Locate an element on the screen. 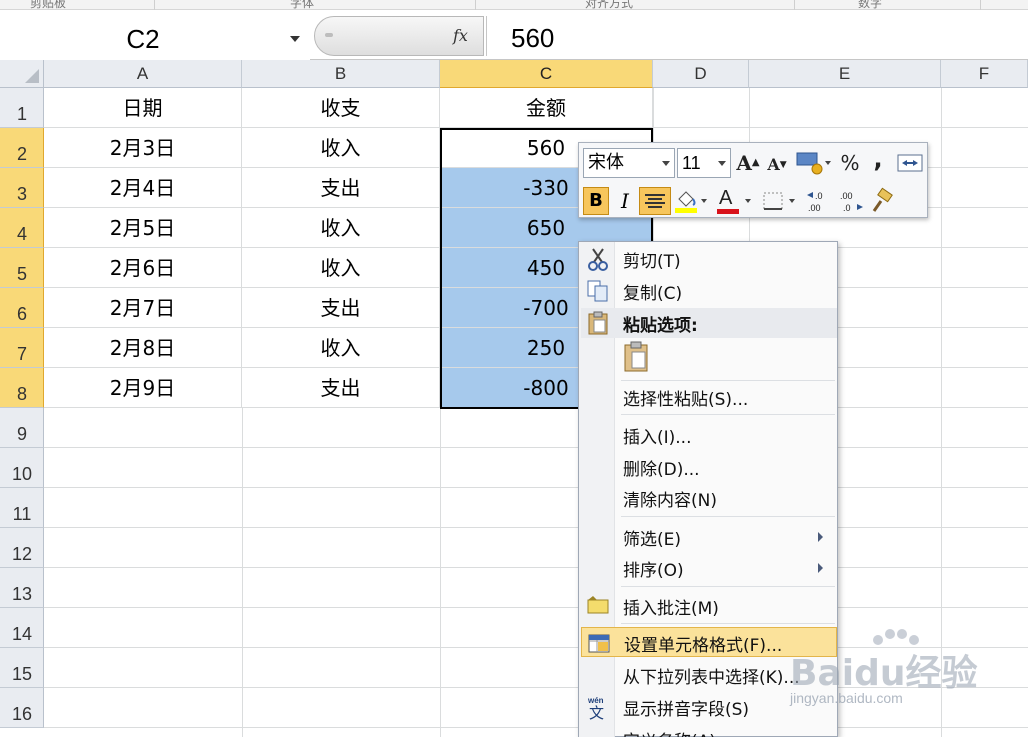 The width and height of the screenshot is (1028, 737). menu-item-insert-comment: 插入批注(M) is located at coordinates (709, 606).